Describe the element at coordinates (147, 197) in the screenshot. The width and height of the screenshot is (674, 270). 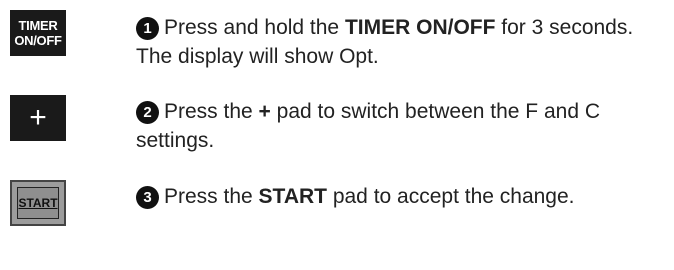
I see `step-number-3: 3` at that location.